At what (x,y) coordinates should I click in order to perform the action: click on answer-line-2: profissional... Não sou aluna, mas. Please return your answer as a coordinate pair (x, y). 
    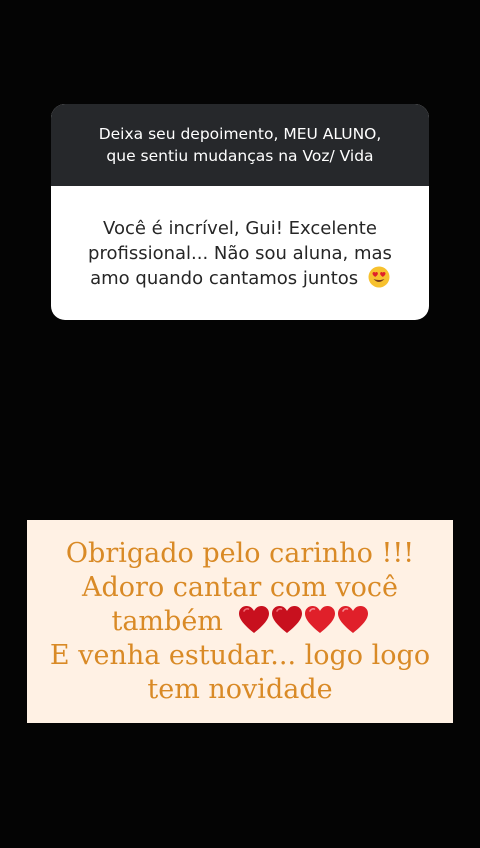
    Looking at the image, I should click on (240, 253).